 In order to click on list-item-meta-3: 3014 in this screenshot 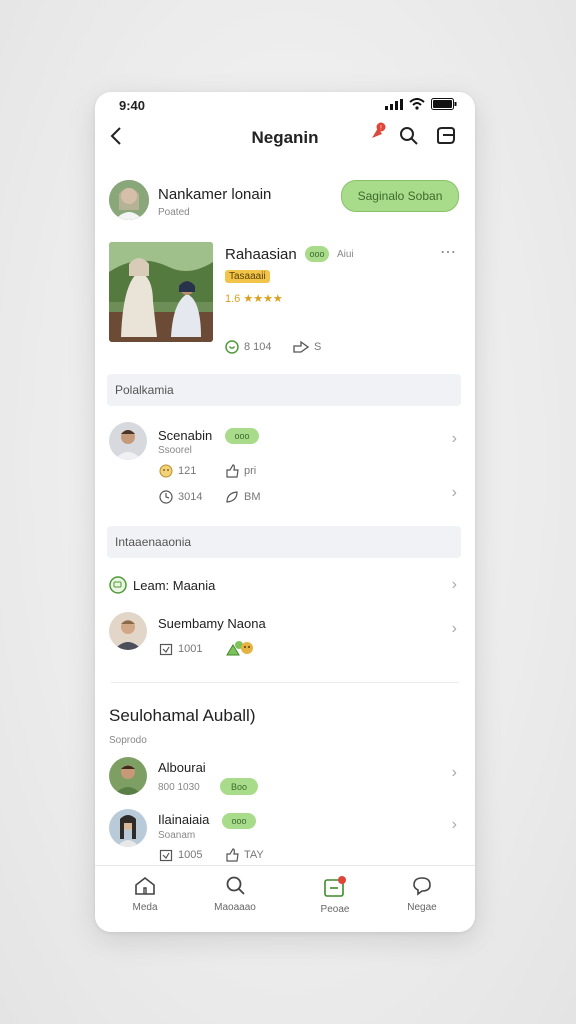, I will do `click(180, 497)`.